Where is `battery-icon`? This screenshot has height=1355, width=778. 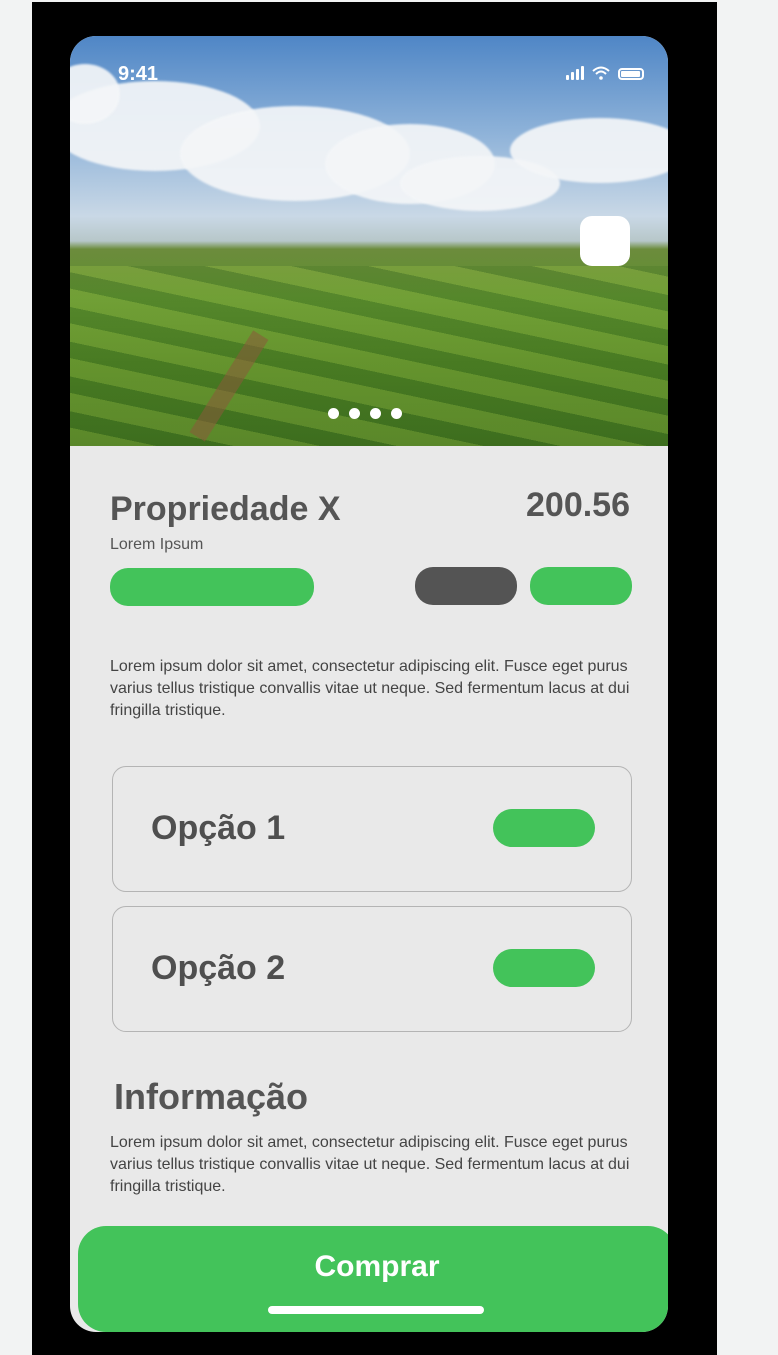 battery-icon is located at coordinates (631, 74).